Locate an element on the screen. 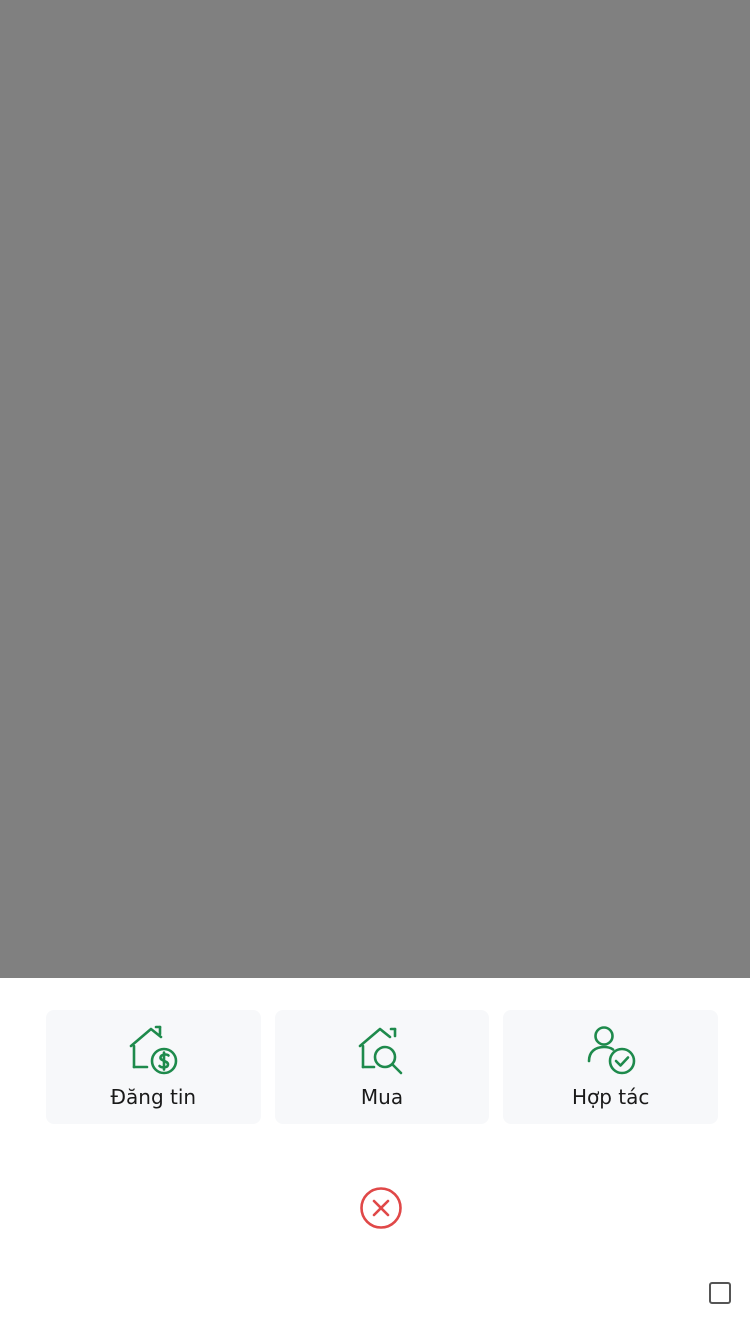  close-button is located at coordinates (381, 1208).